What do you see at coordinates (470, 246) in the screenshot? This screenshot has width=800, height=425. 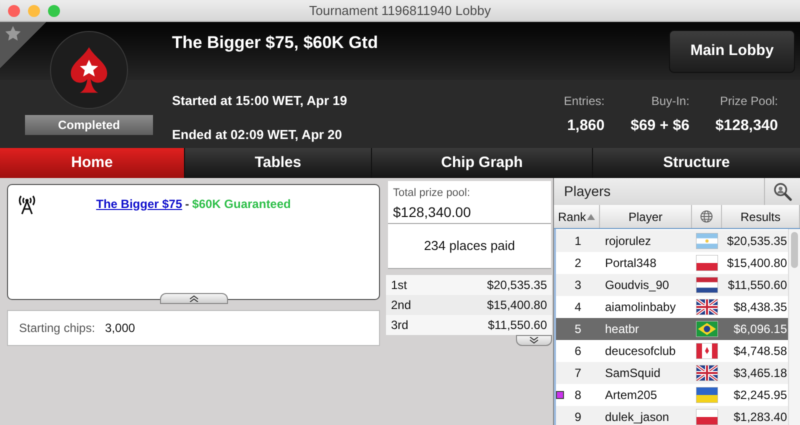 I see `places-paid-text: 234 places paid` at bounding box center [470, 246].